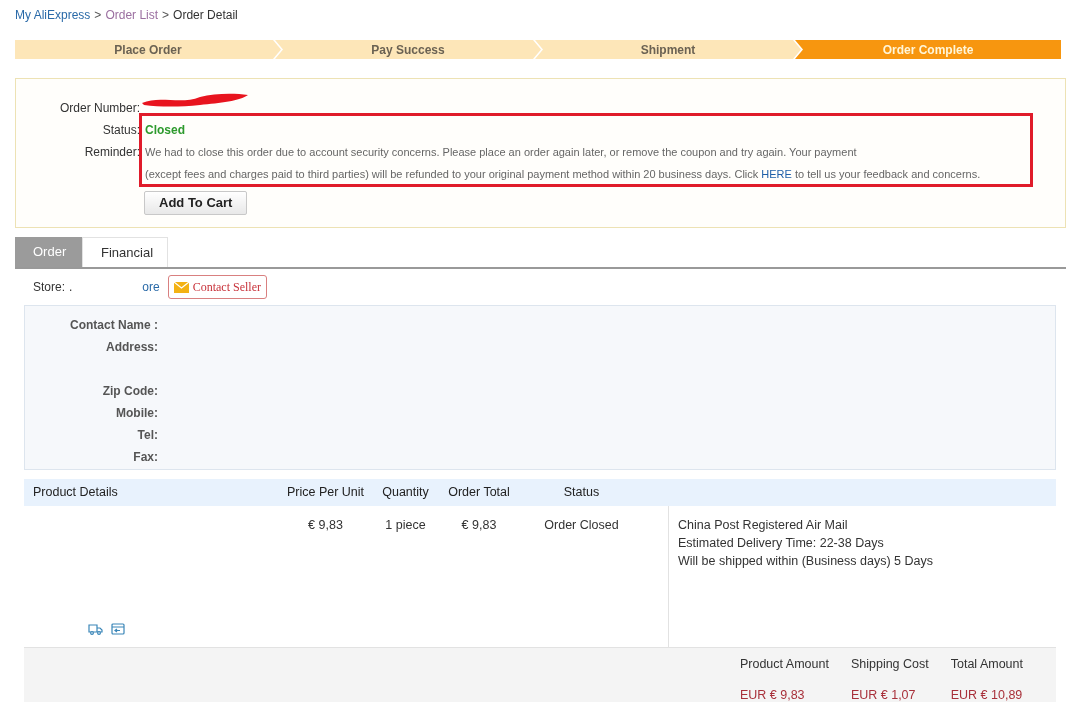  What do you see at coordinates (147, 435) in the screenshot?
I see `address-label: Tel:` at bounding box center [147, 435].